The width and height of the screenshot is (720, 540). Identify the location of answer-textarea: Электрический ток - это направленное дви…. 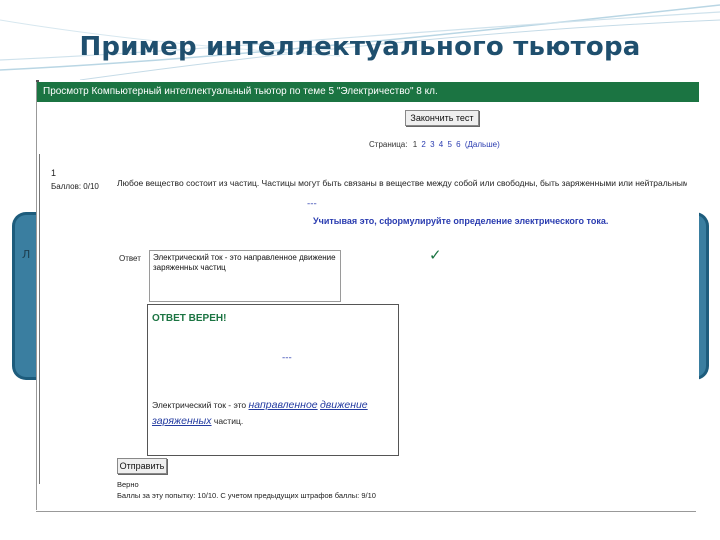
(245, 276).